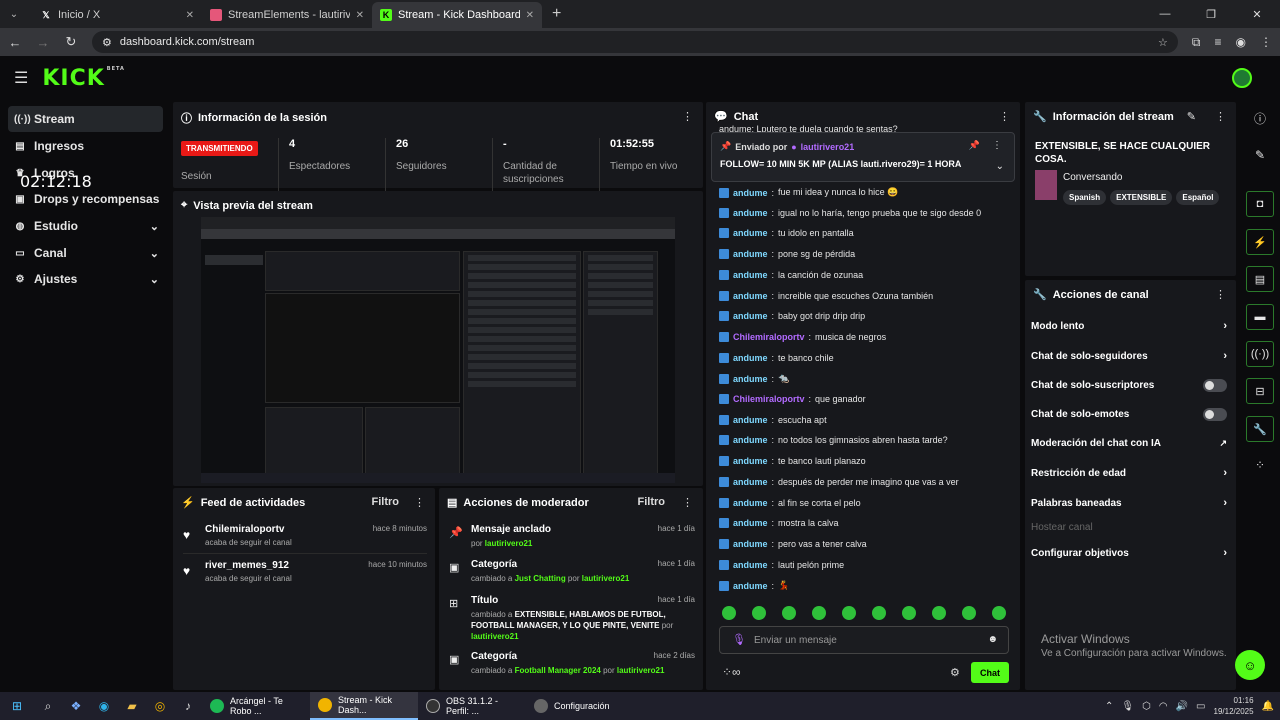  What do you see at coordinates (85, 253) in the screenshot?
I see `sidebar-item-canal: ▭ Canal ⌄` at bounding box center [85, 253].